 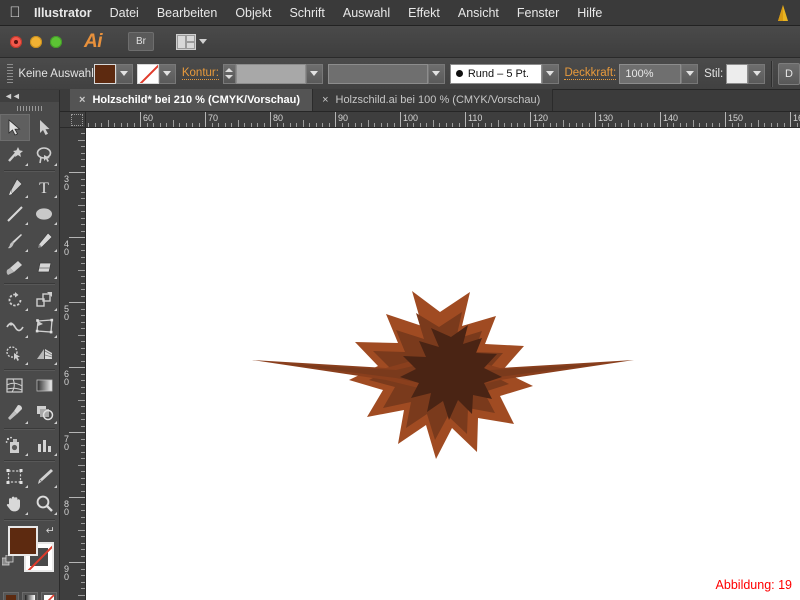 What do you see at coordinates (306, 13) in the screenshot?
I see `menu-item-schrift: Schrift` at bounding box center [306, 13].